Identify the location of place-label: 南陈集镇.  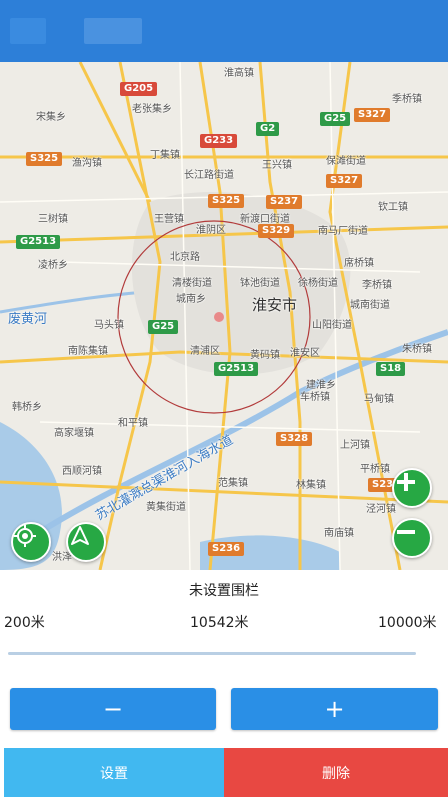
(88, 351).